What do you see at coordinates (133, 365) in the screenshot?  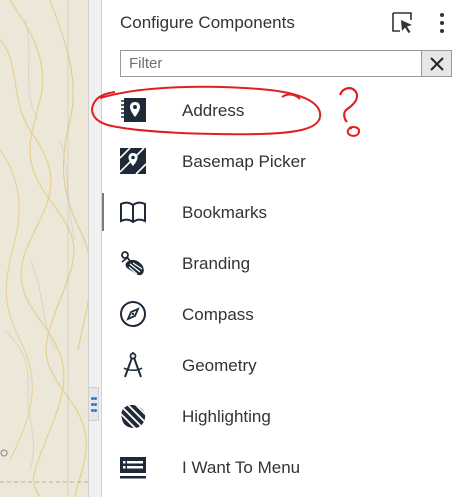 I see `geometry-icon` at bounding box center [133, 365].